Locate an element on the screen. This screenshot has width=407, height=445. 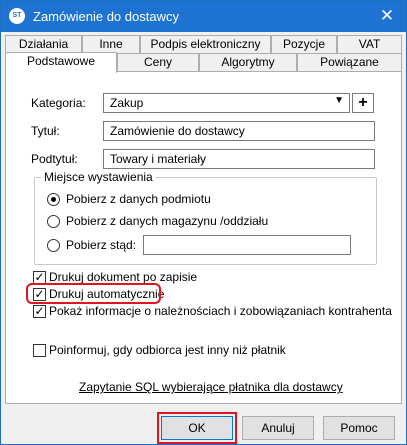
close-button: ✕ is located at coordinates (387, 16).